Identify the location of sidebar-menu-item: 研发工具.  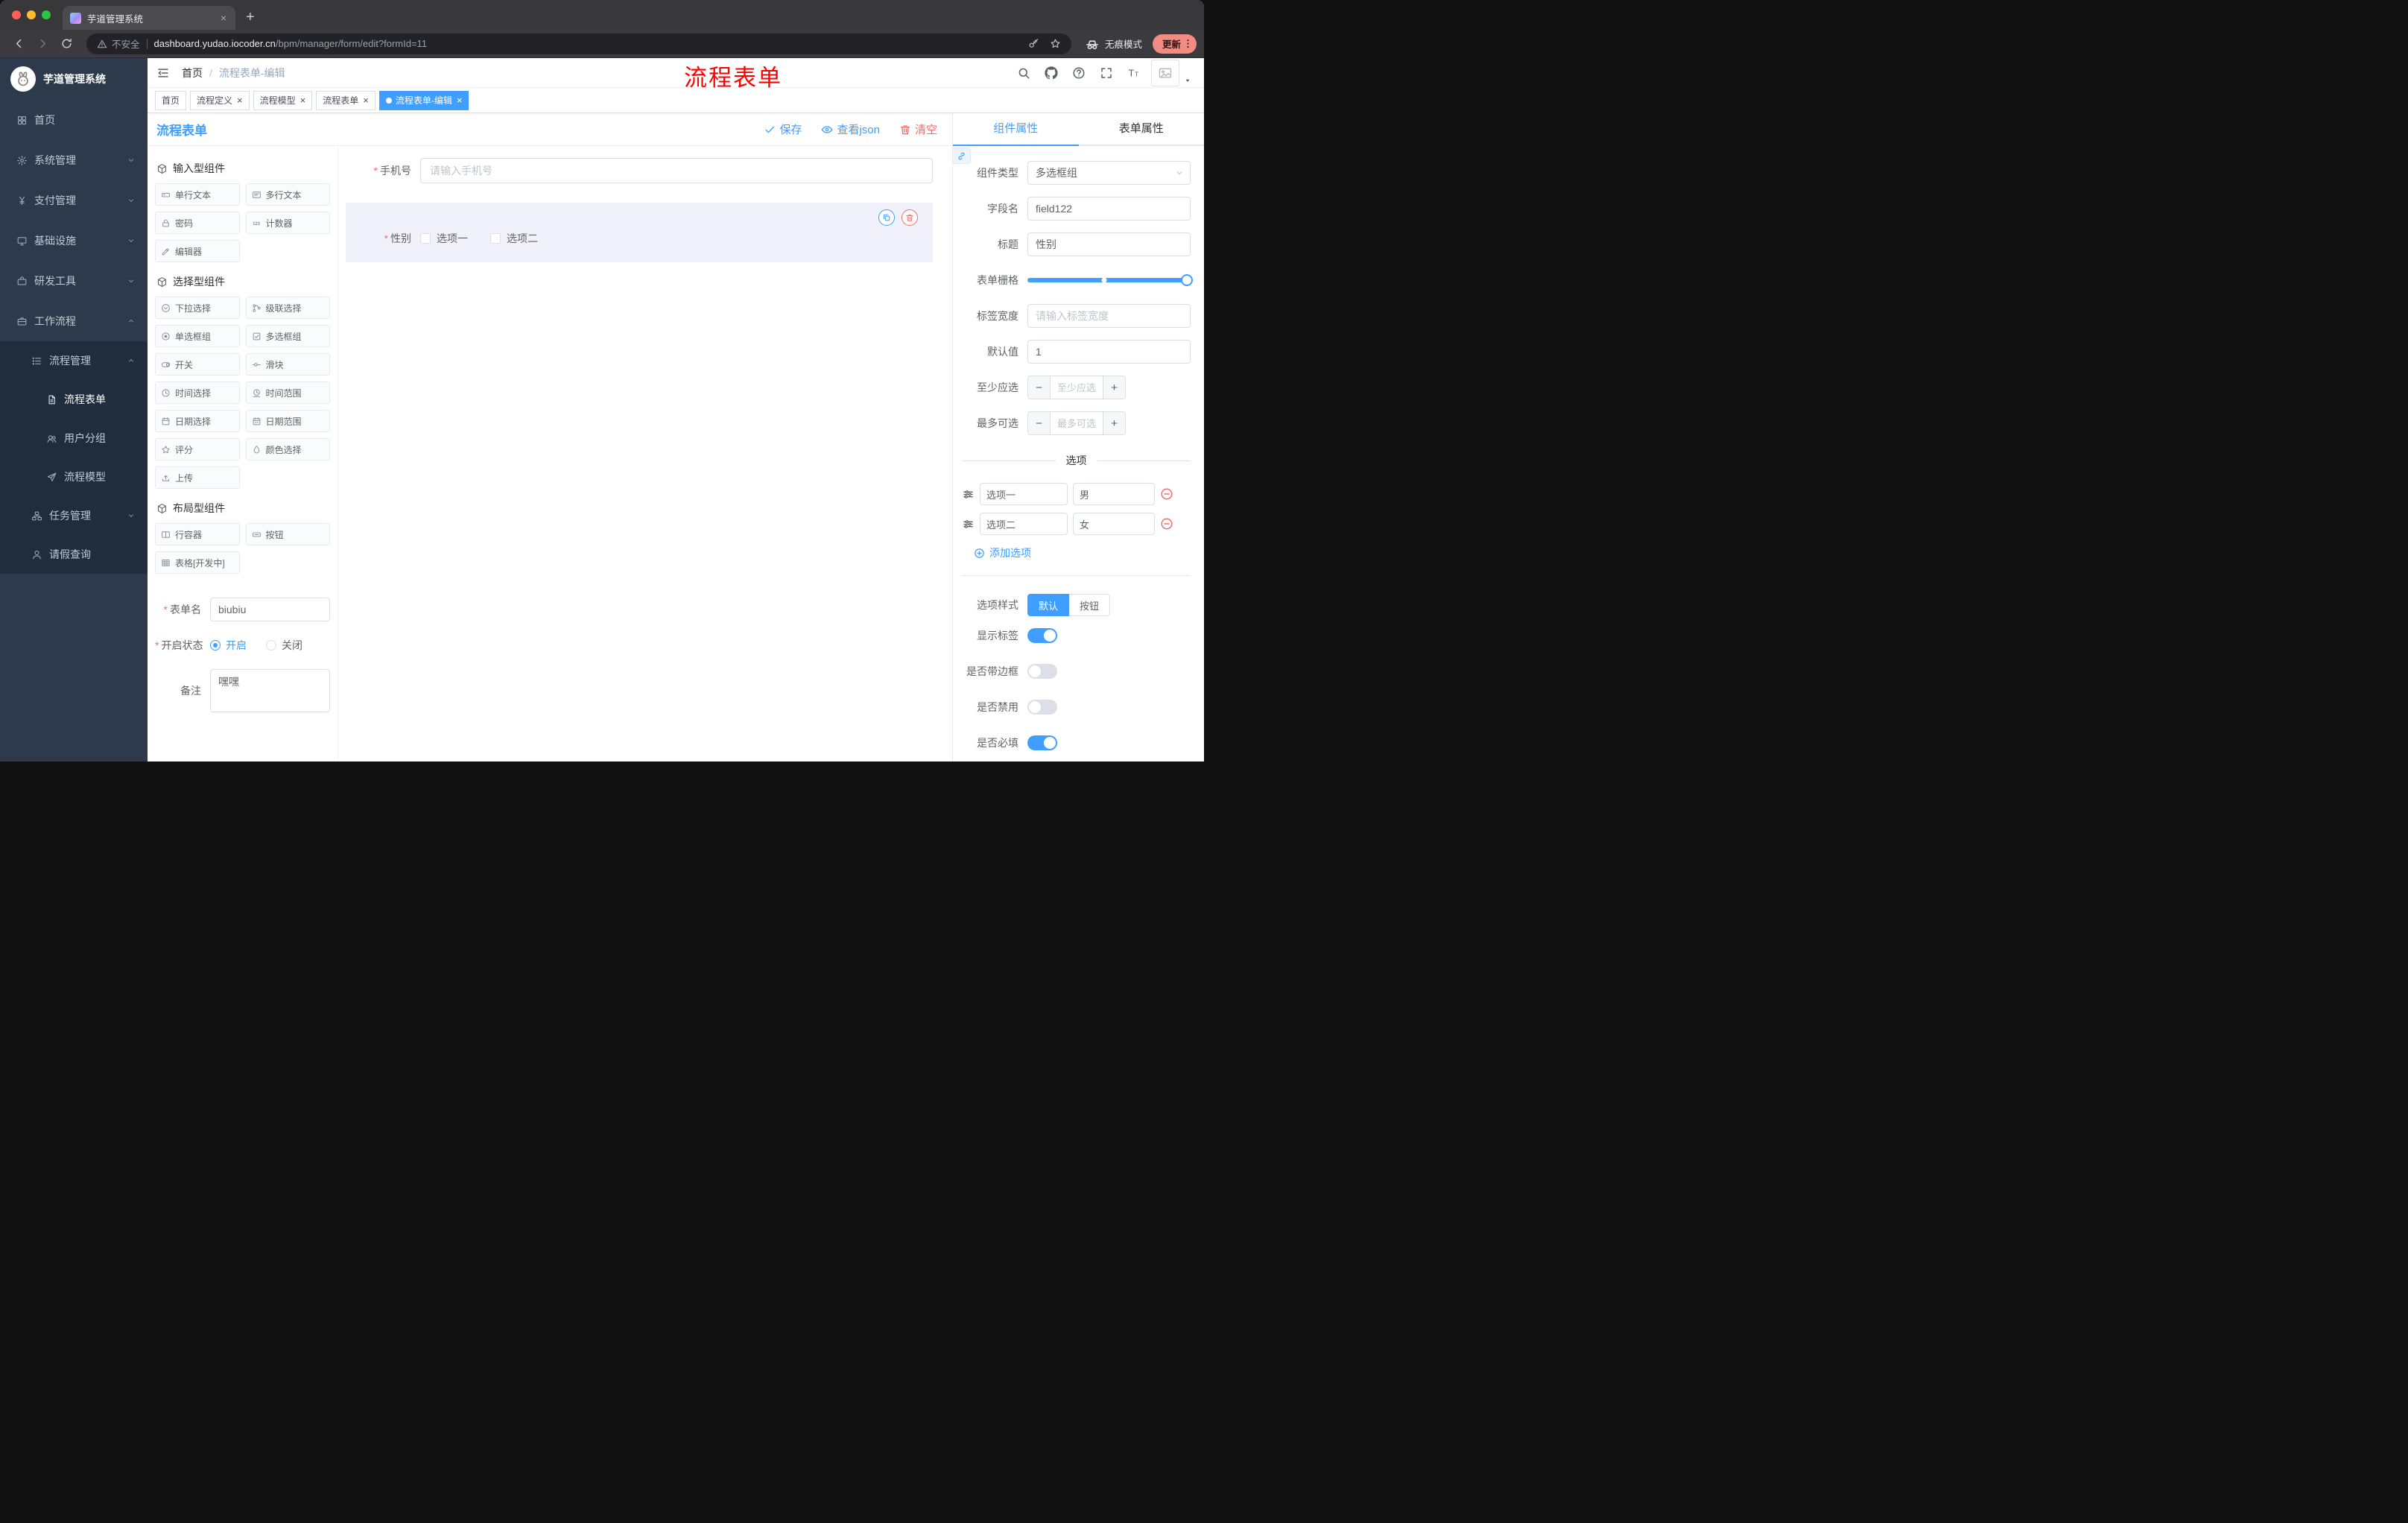
(74, 281).